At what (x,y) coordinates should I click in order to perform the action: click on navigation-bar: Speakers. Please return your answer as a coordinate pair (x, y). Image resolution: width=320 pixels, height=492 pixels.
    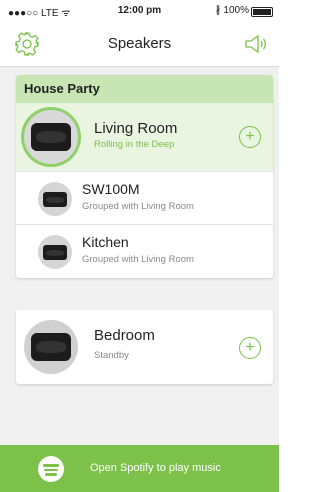
    Looking at the image, I should click on (139, 44).